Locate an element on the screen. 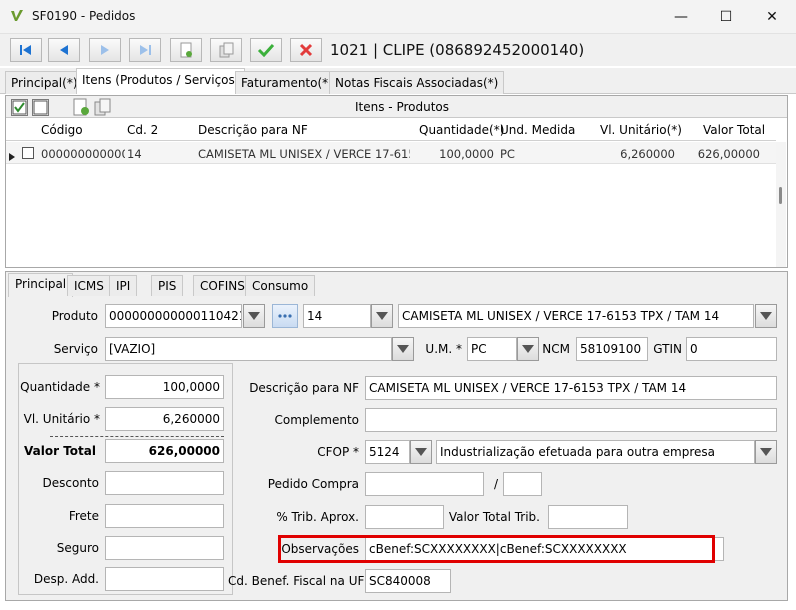 The height and width of the screenshot is (610, 796). col-cd2: Cd. 2 is located at coordinates (142, 130).